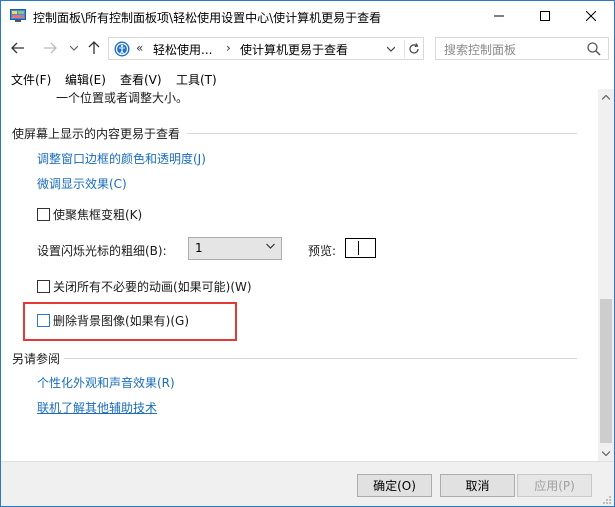 The width and height of the screenshot is (615, 507). What do you see at coordinates (152, 286) in the screenshot?
I see `disable-animations-label: 关闭所有不必要的动画(如果可能)(W)` at bounding box center [152, 286].